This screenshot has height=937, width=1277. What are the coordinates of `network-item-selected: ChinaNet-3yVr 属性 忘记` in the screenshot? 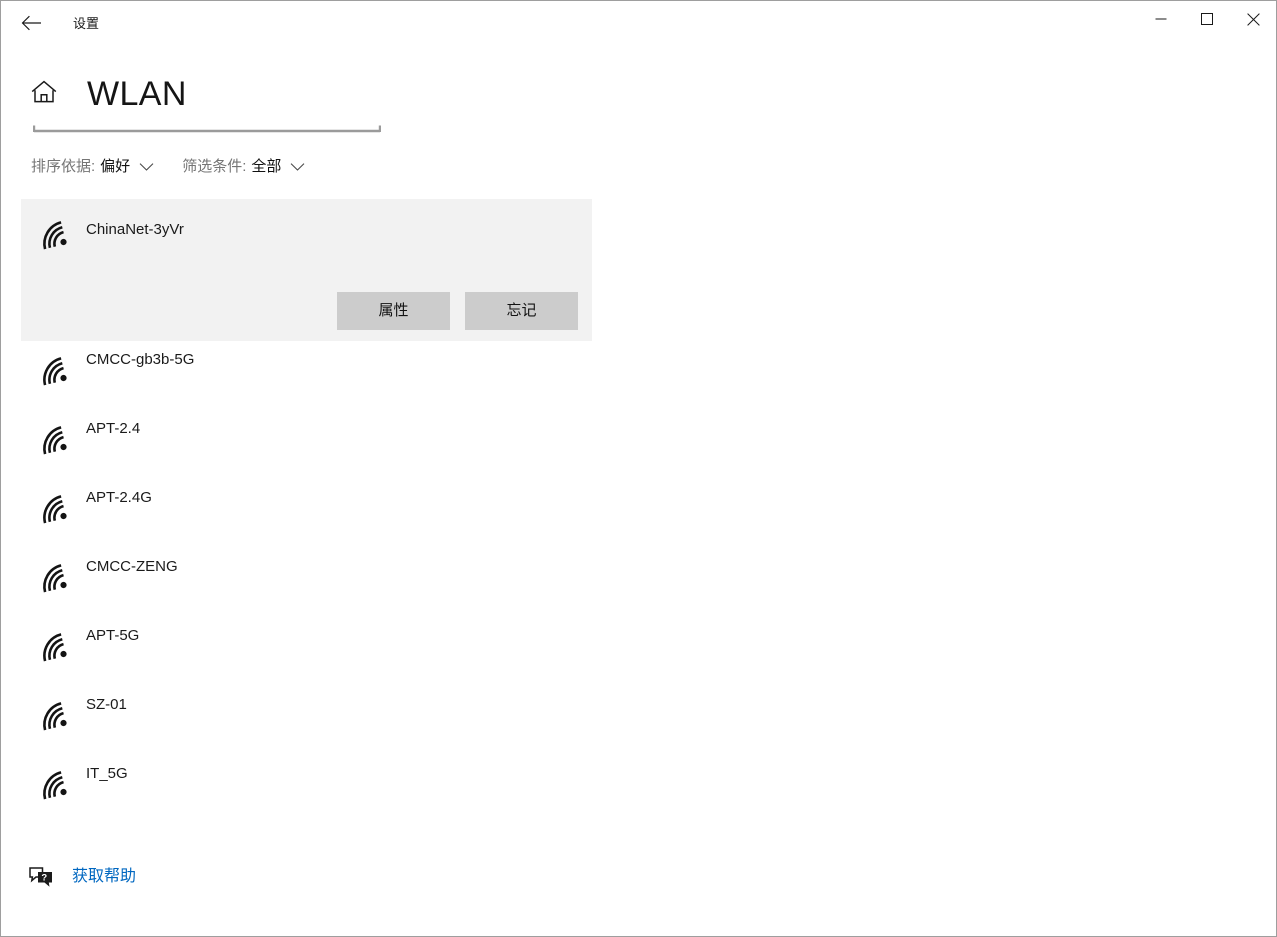 It's located at (306, 270).